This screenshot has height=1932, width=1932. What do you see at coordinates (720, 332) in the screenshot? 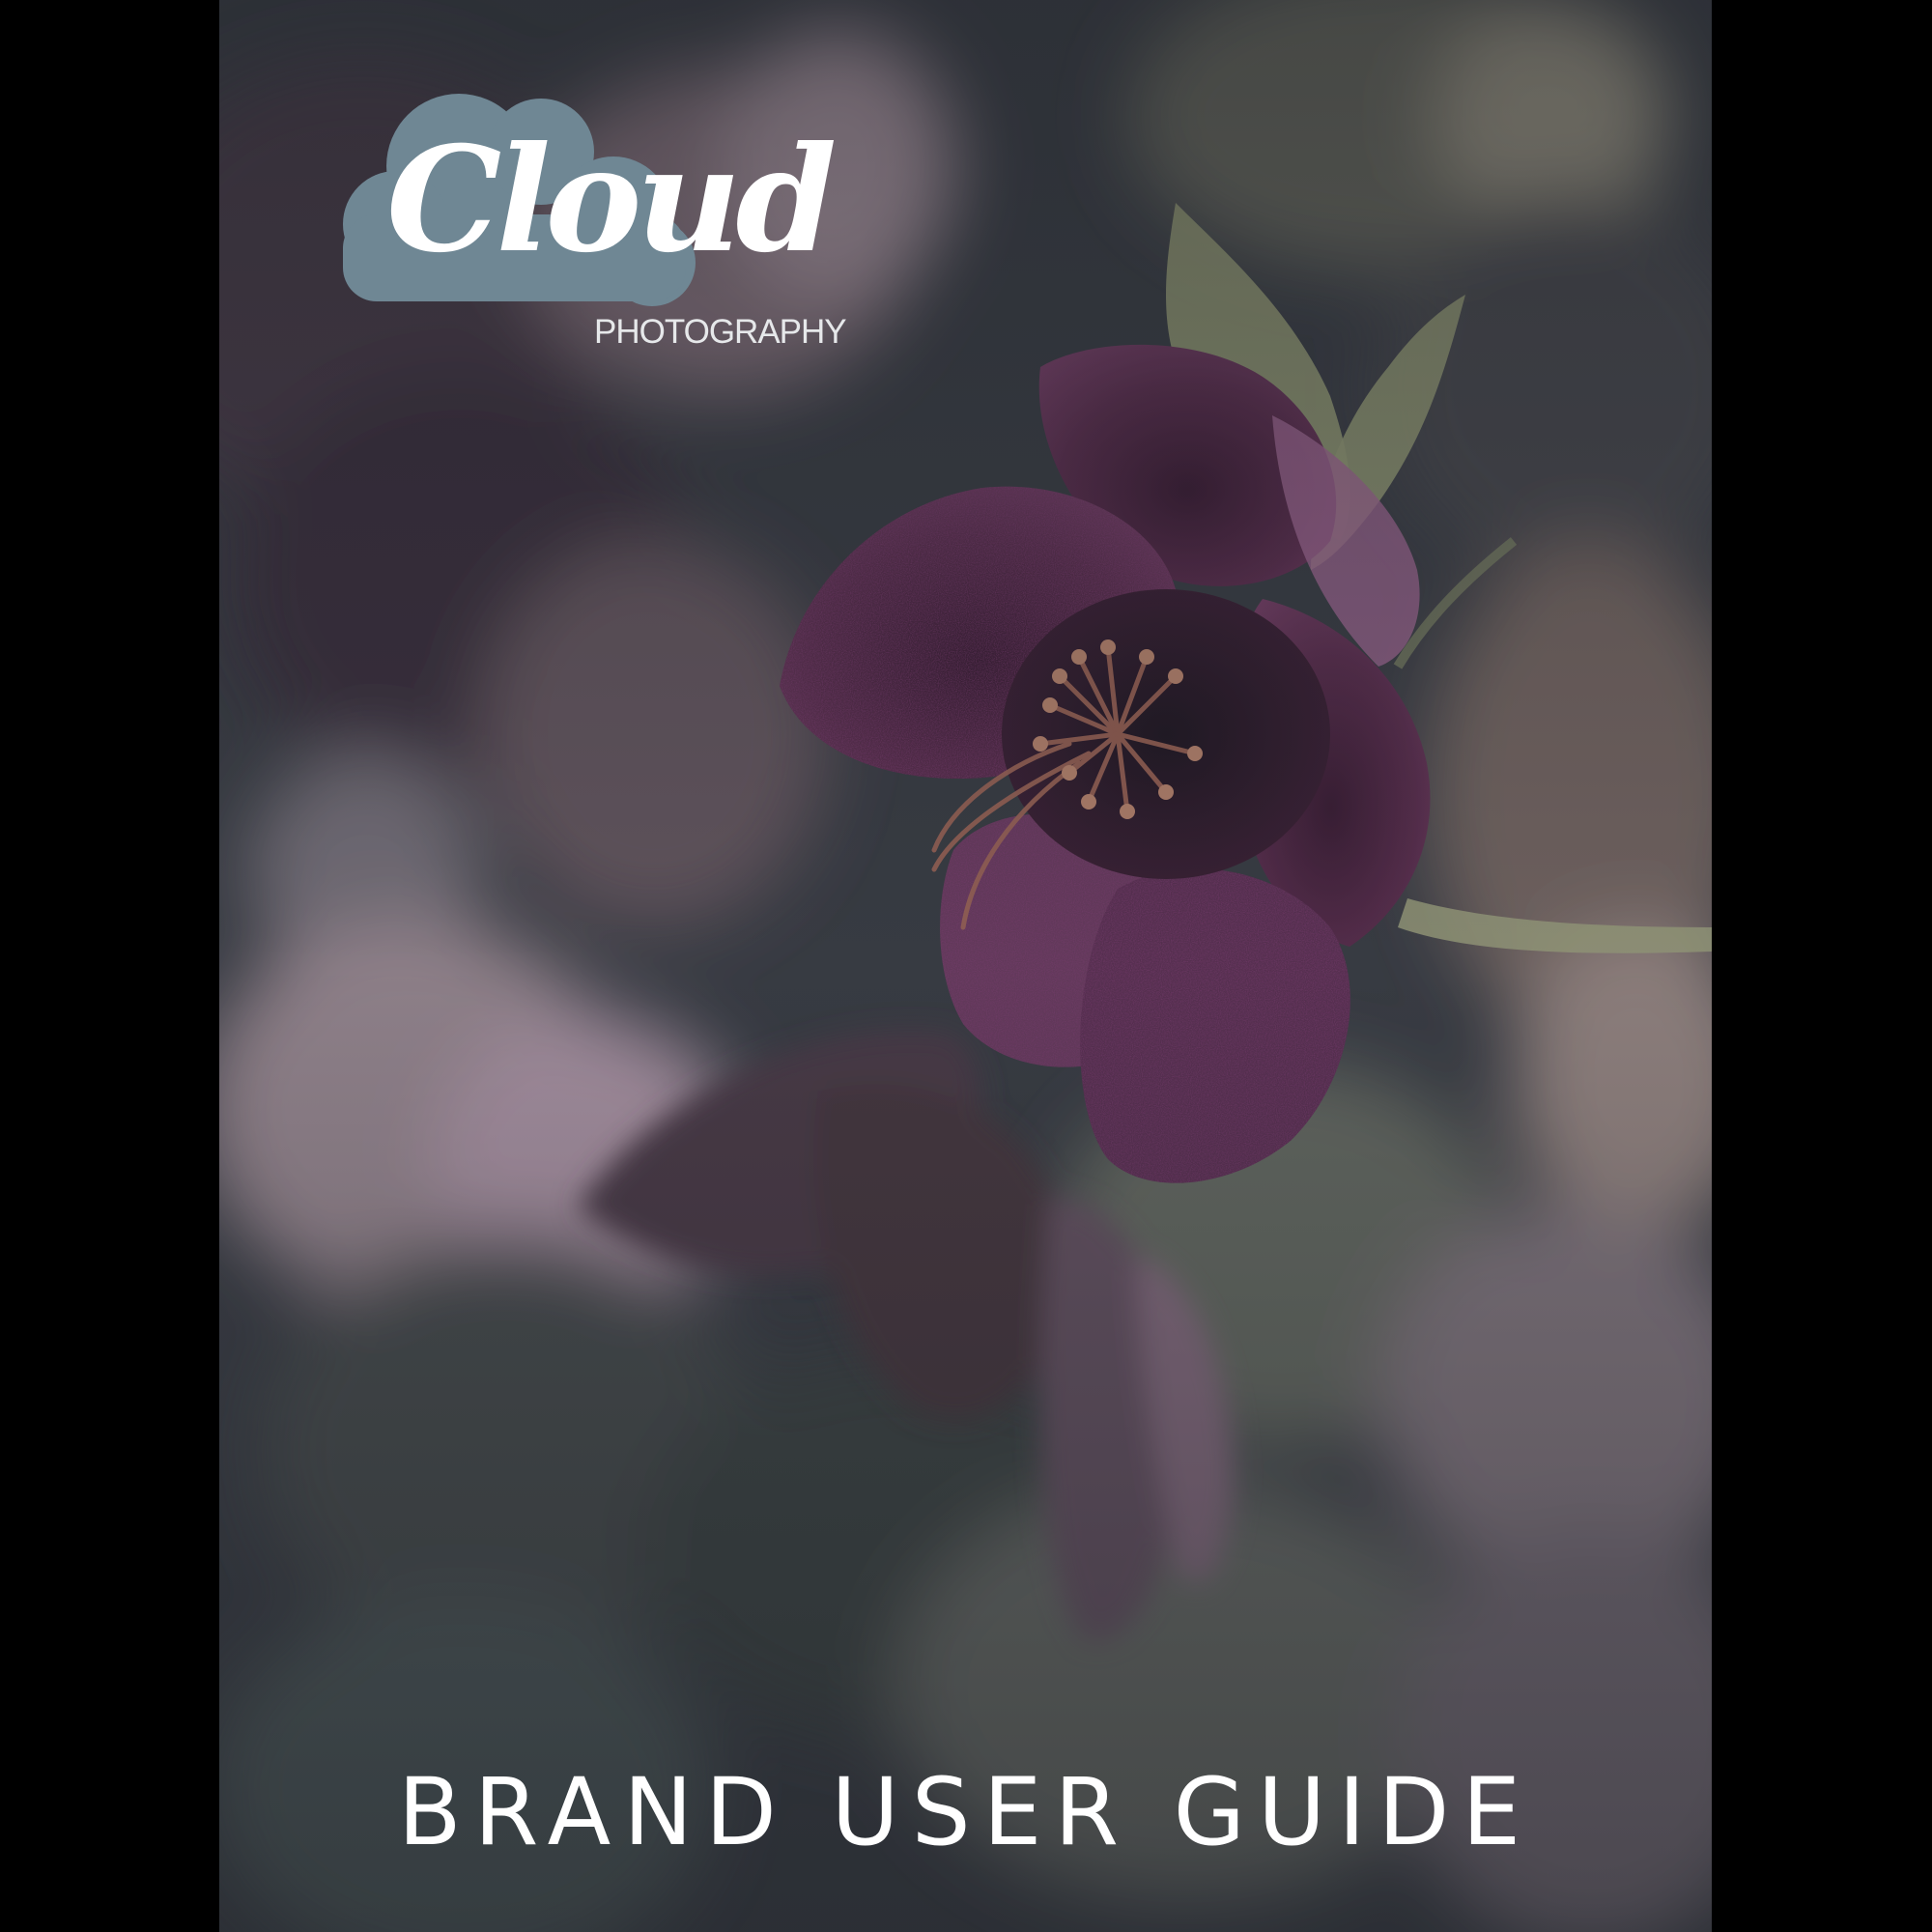
I see `logo-subtitle: PHOTOGRAPHY` at bounding box center [720, 332].